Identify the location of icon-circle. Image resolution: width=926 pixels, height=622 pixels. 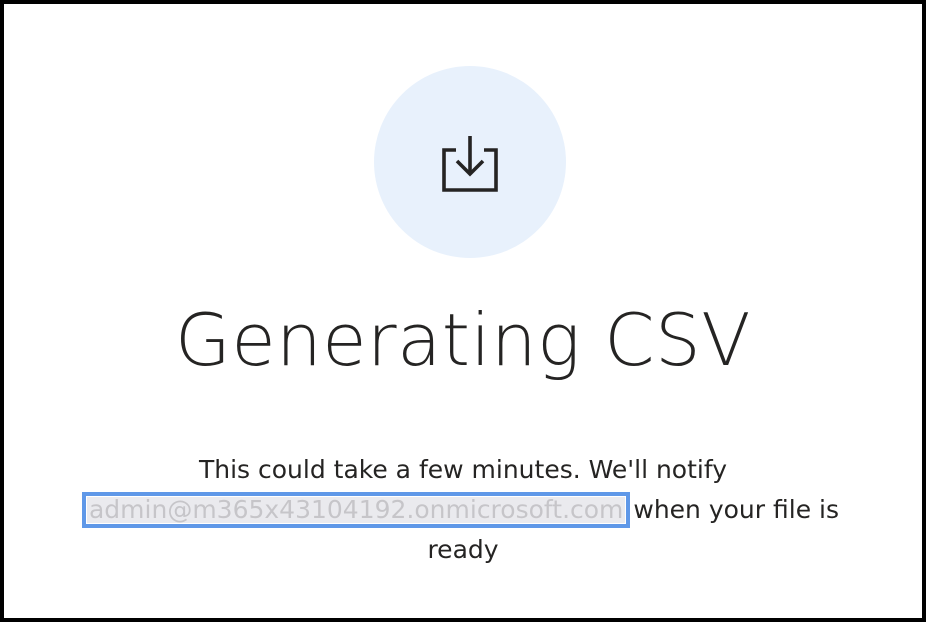
(470, 162).